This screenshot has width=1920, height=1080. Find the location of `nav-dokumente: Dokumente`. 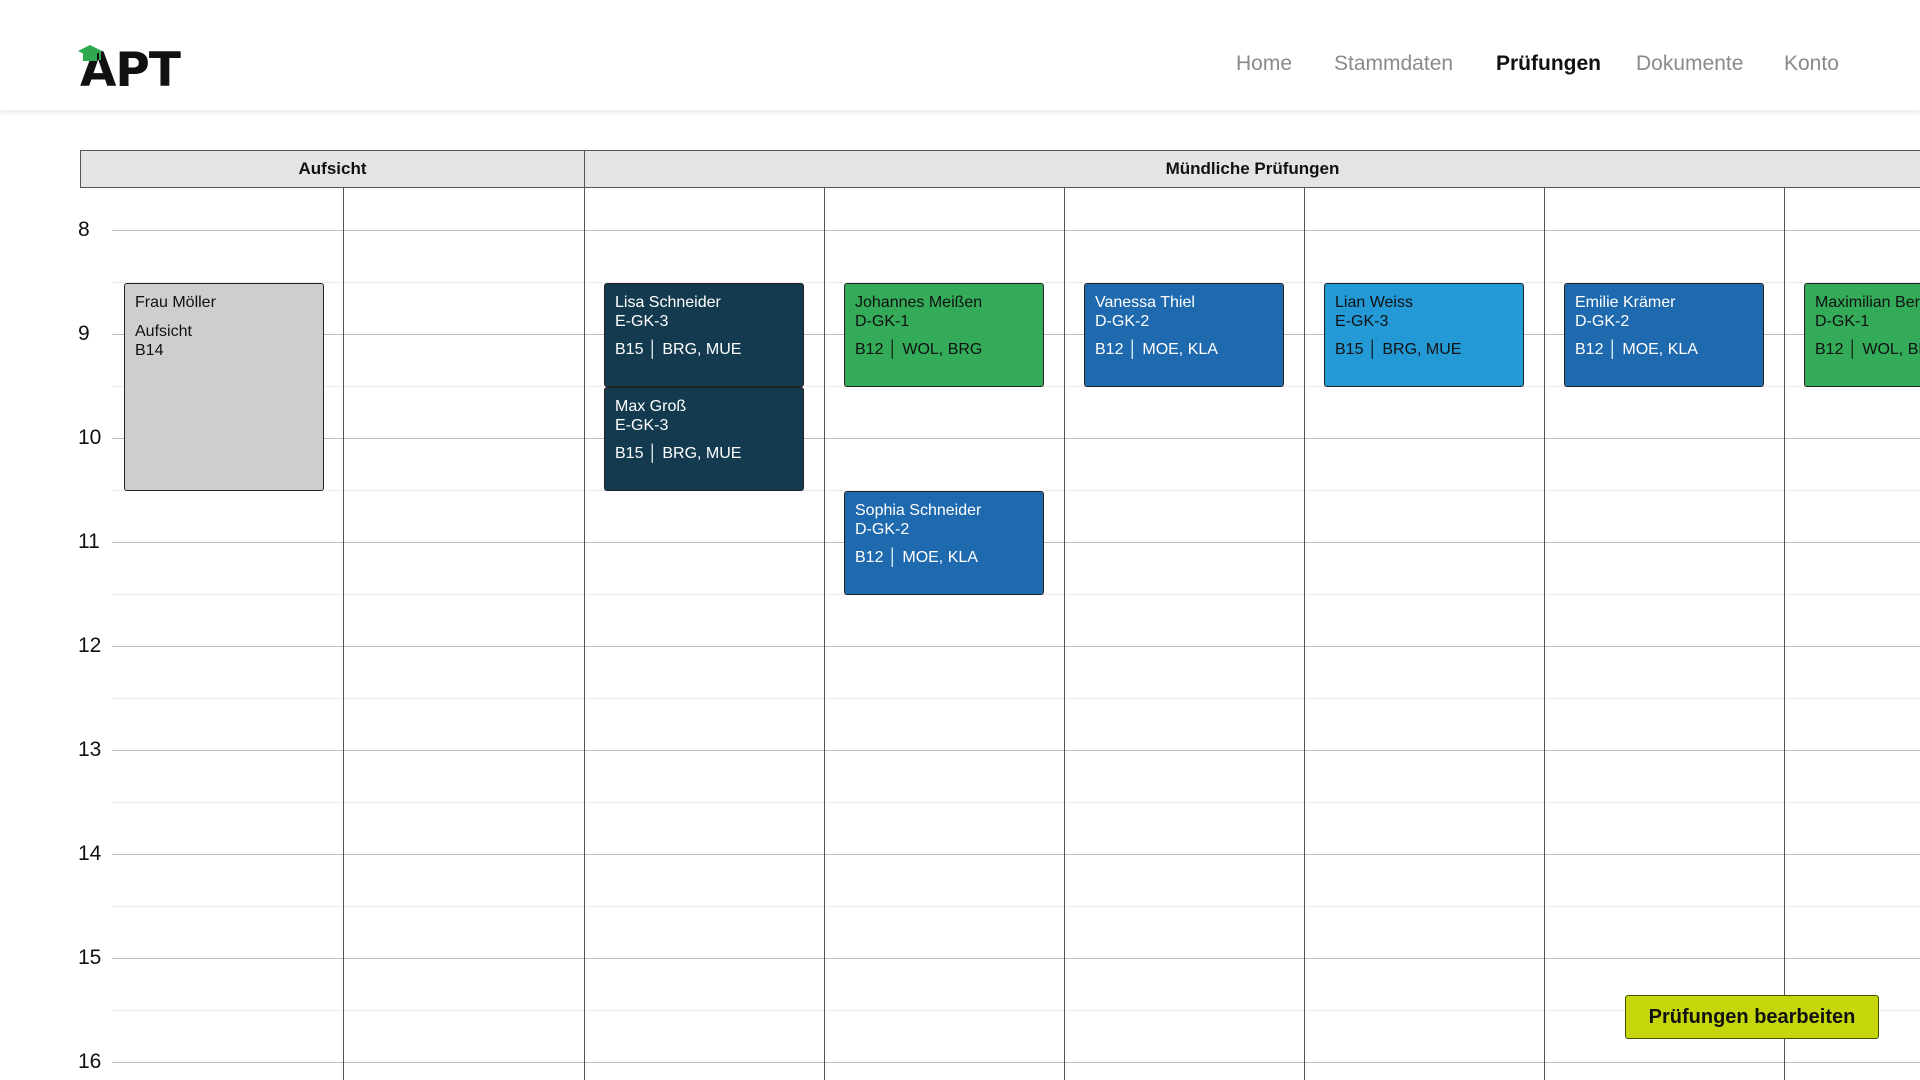

nav-dokumente: Dokumente is located at coordinates (1689, 64).